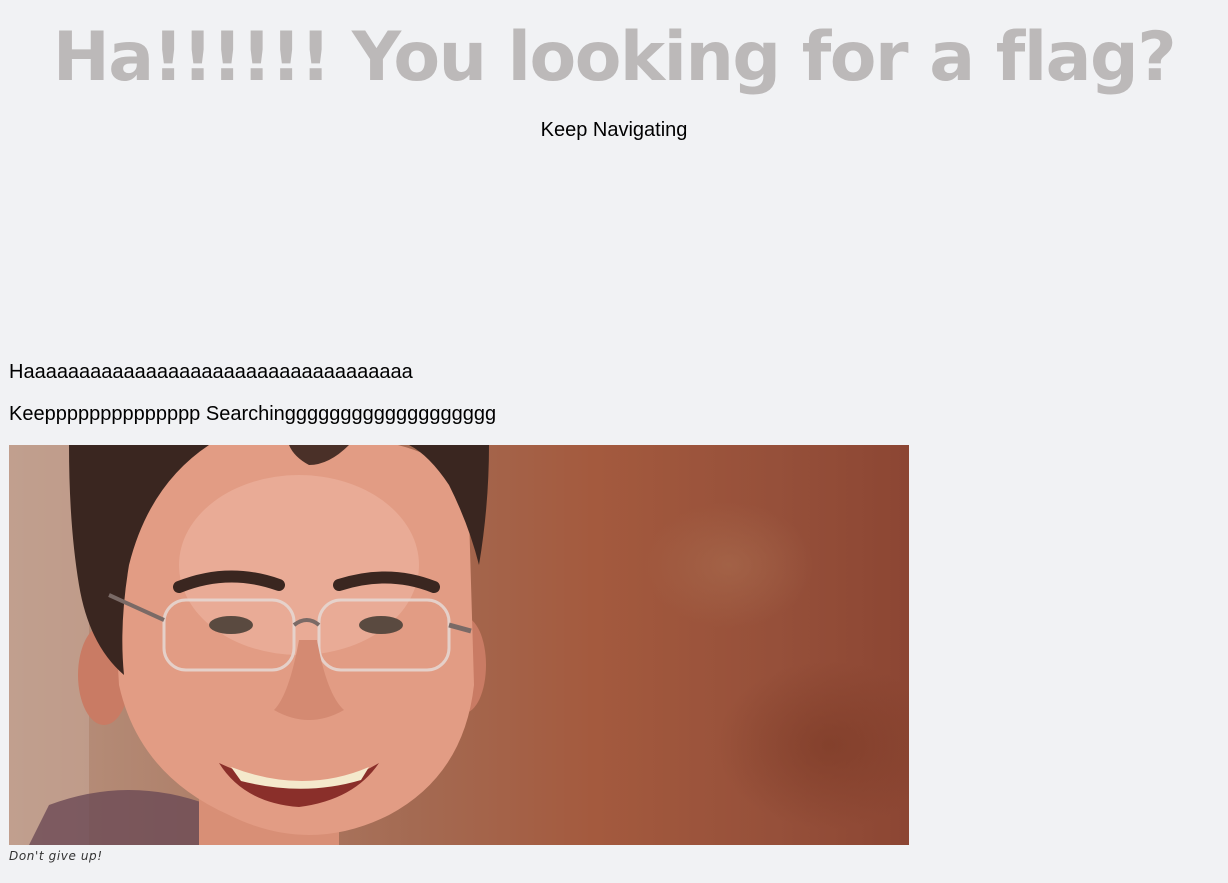 The height and width of the screenshot is (883, 1228). Describe the element at coordinates (614, 57) in the screenshot. I see `page-title: Ha!!!!!! You looking for a flag?` at that location.